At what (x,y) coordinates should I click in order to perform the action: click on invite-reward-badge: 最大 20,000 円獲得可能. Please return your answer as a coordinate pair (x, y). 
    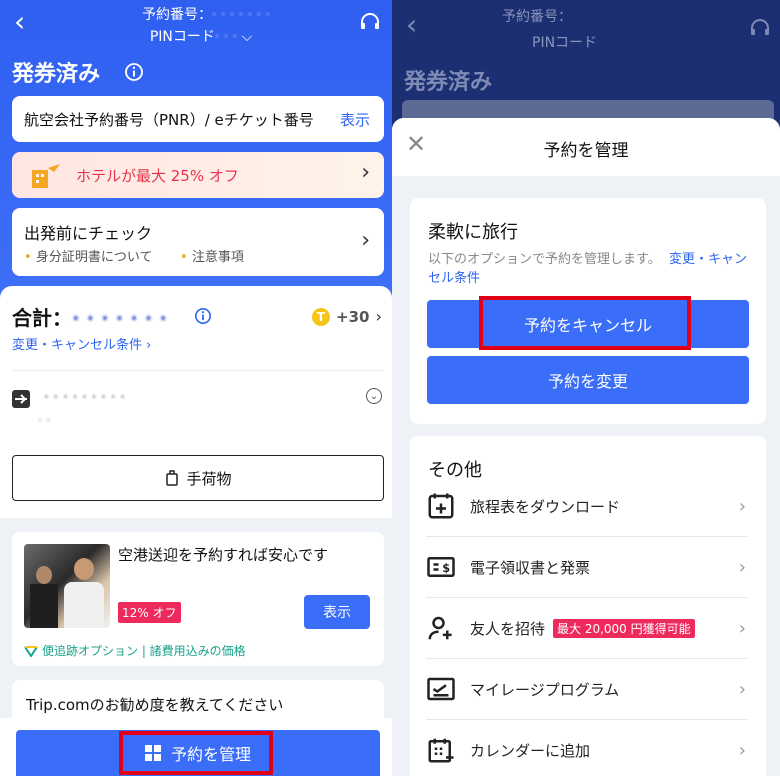
    Looking at the image, I should click on (624, 628).